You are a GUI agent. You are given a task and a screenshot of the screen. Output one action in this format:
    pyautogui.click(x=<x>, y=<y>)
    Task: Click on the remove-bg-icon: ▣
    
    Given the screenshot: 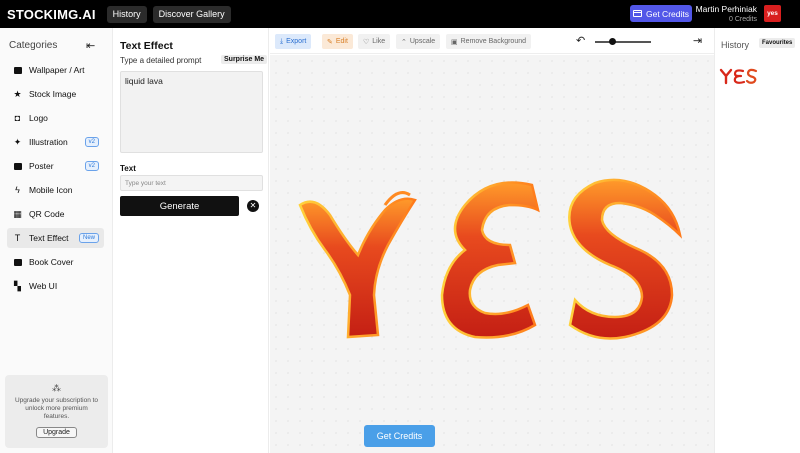 What is the action you would take?
    pyautogui.click(x=454, y=42)
    